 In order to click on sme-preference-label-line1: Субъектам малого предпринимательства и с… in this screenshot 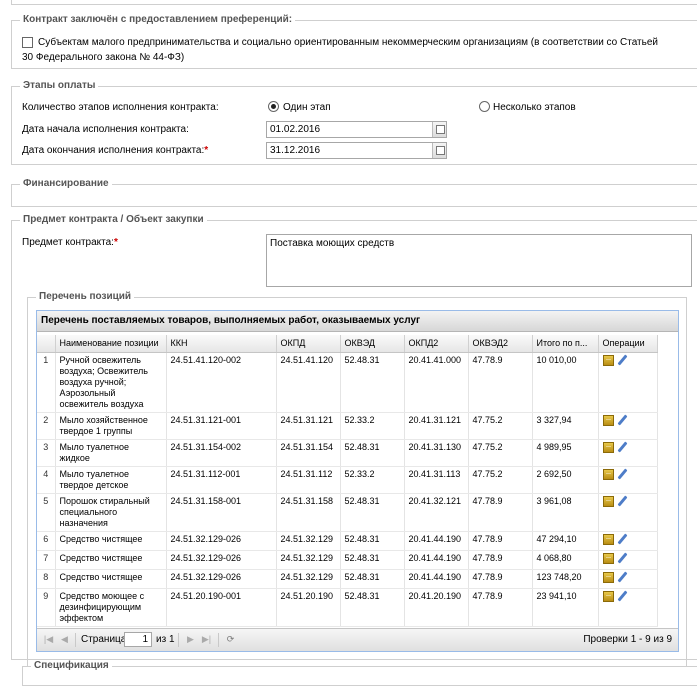, I will do `click(348, 42)`.